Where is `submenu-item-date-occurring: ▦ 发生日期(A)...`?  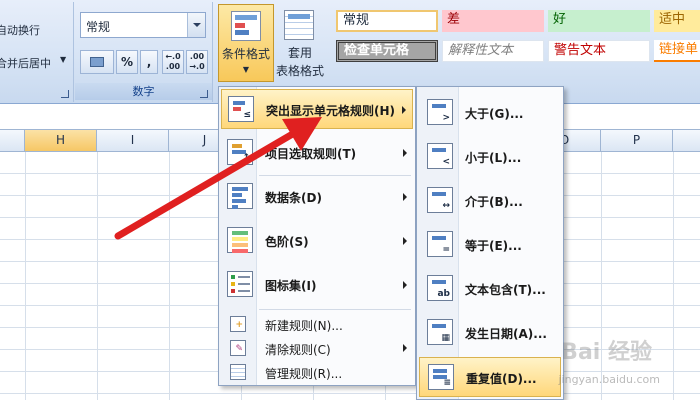
submenu-item-date-occurring: ▦ 发生日期(A)... is located at coordinates (490, 333).